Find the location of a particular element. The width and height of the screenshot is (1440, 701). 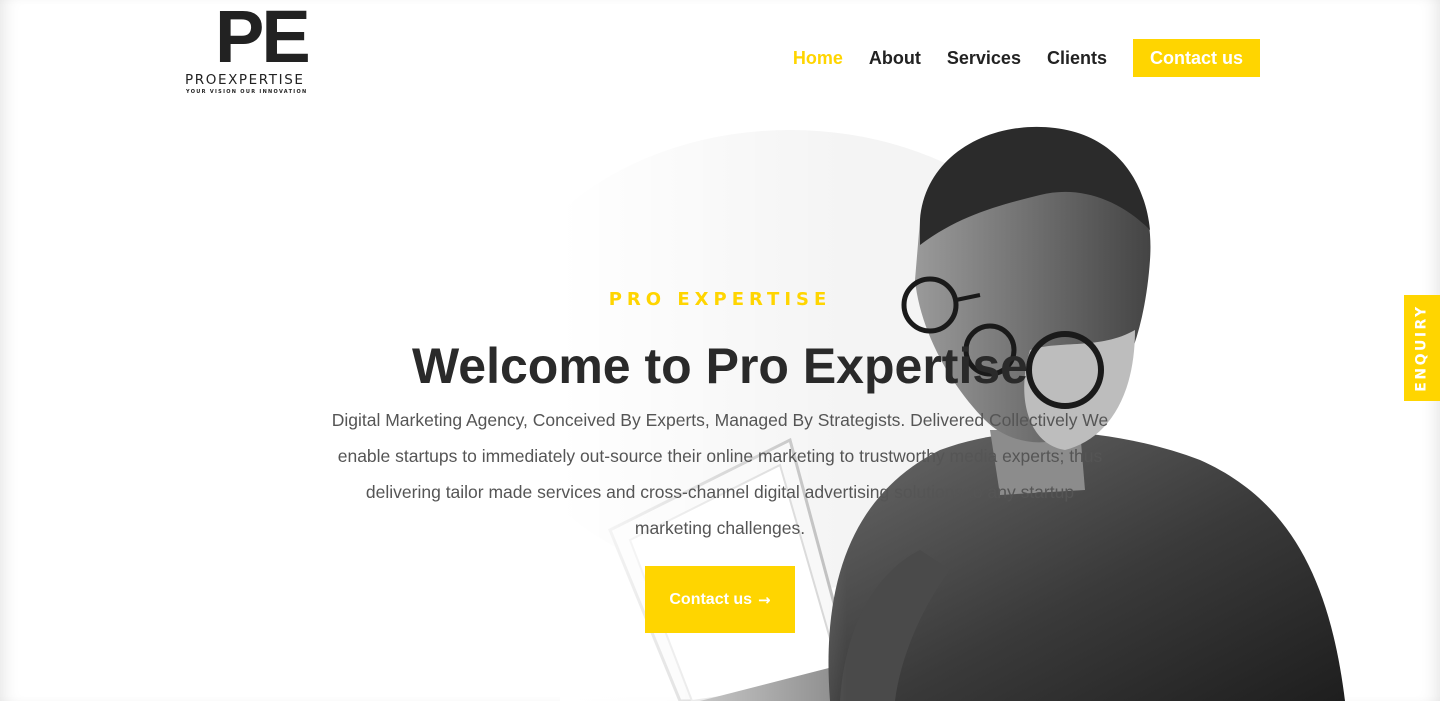

logo-tagline: YOUR VISION OUR INNOVATION is located at coordinates (247, 92).